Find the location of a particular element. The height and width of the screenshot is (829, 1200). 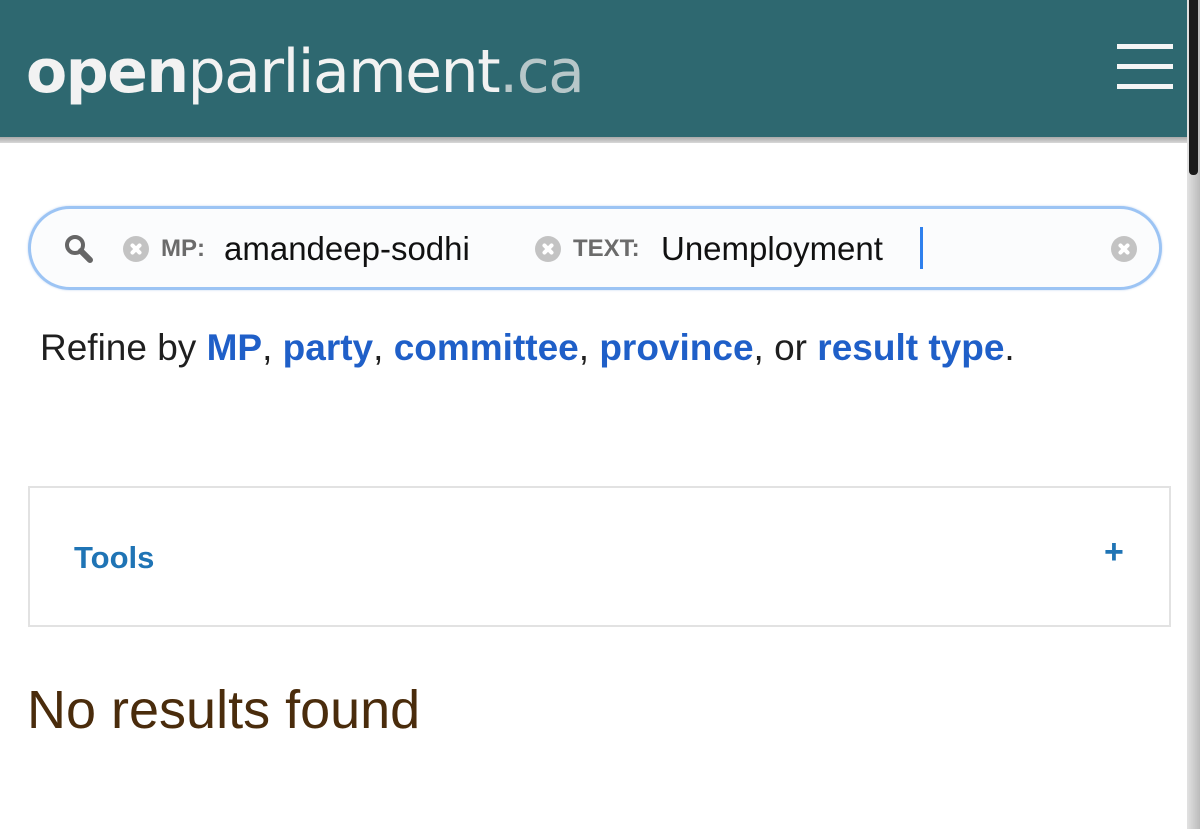

expand-plus-icon: + is located at coordinates (1114, 552).